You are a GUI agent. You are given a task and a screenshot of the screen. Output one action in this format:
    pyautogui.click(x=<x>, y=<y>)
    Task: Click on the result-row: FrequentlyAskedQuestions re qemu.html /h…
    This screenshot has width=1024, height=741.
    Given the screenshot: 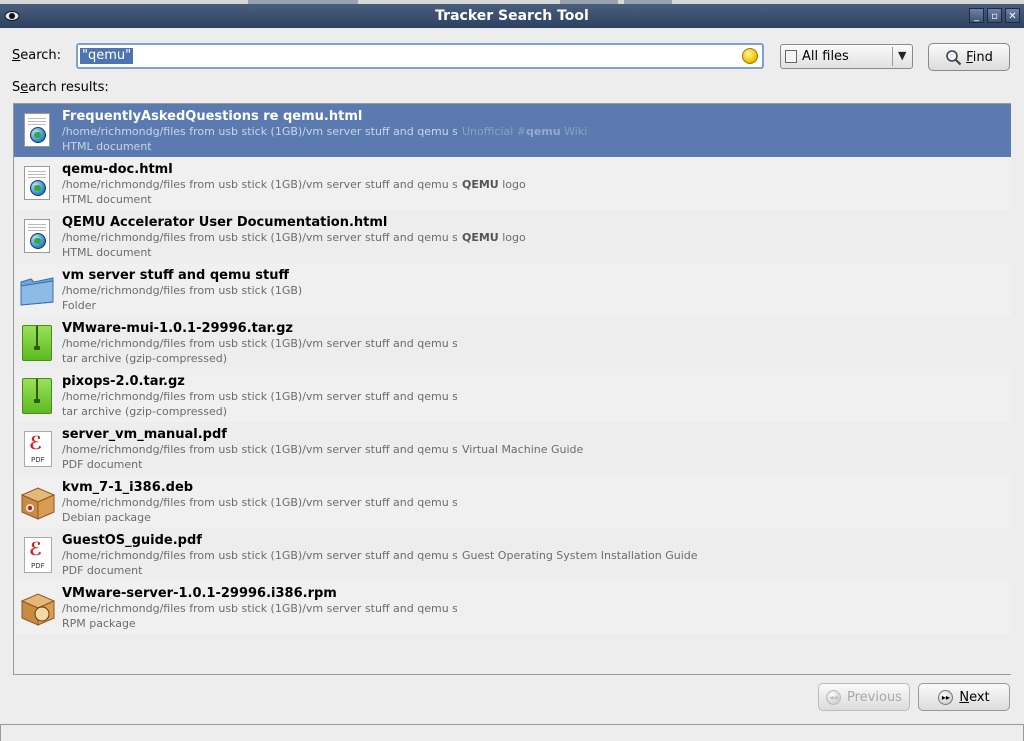 What is the action you would take?
    pyautogui.click(x=512, y=130)
    